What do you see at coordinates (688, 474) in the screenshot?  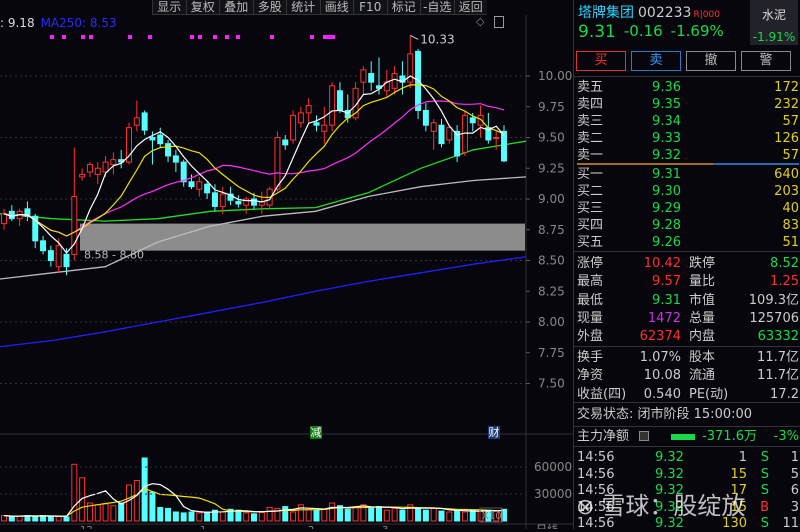 I see `tick-row: 14:56 9.32 15 S 5` at bounding box center [688, 474].